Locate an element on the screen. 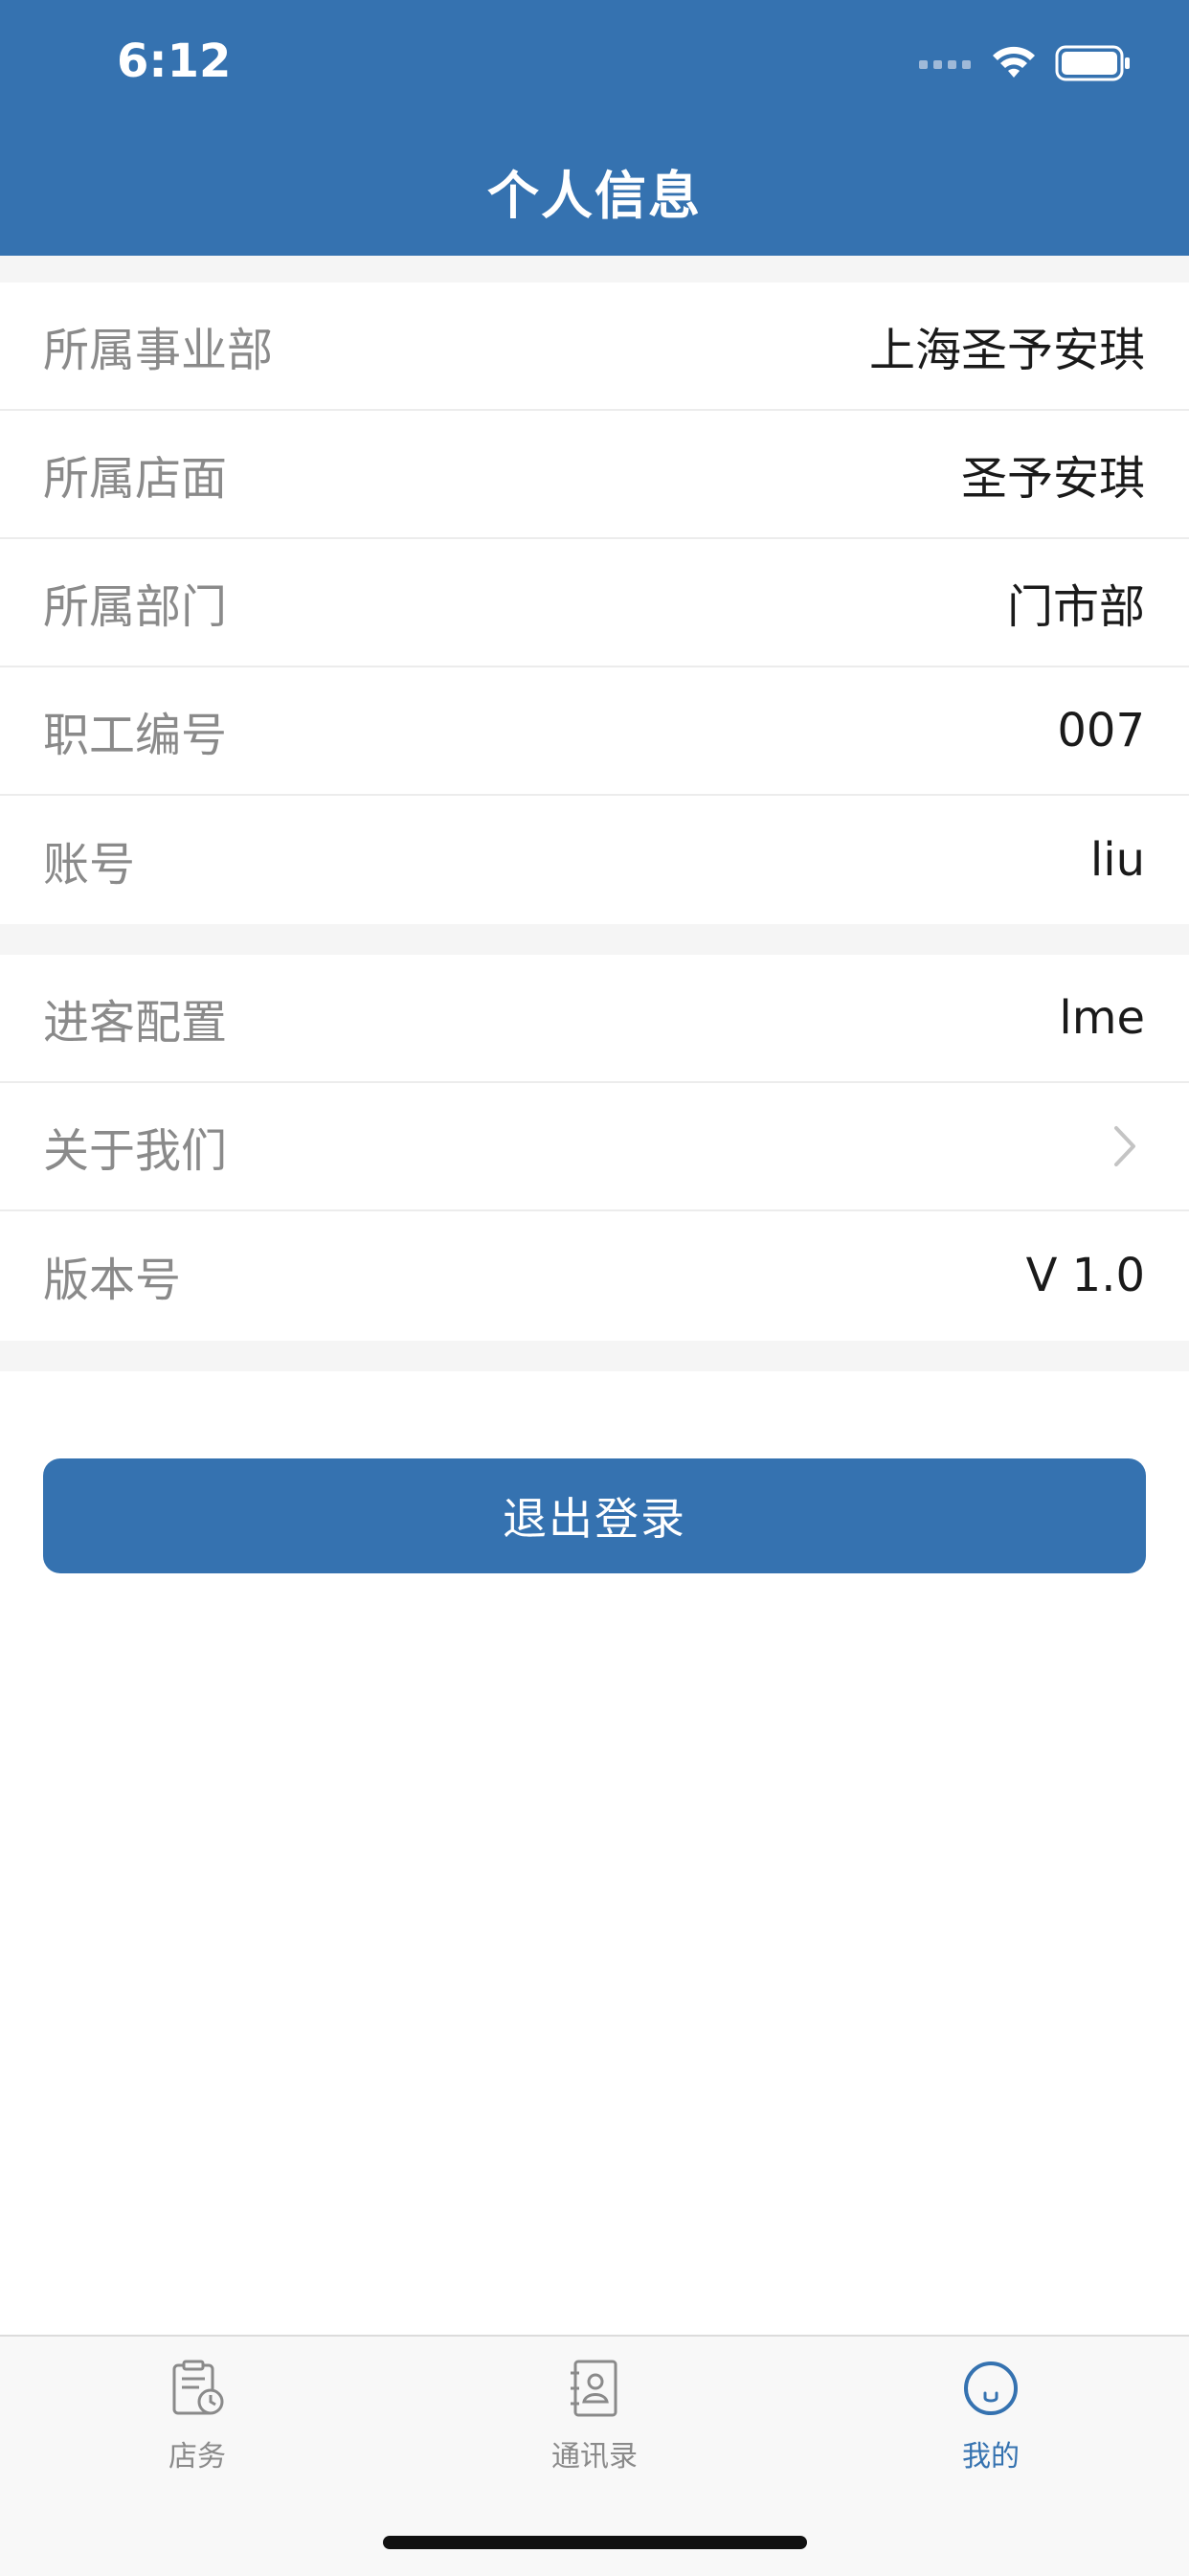 The width and height of the screenshot is (1189, 2576). row-label: 所属部门 is located at coordinates (135, 607).